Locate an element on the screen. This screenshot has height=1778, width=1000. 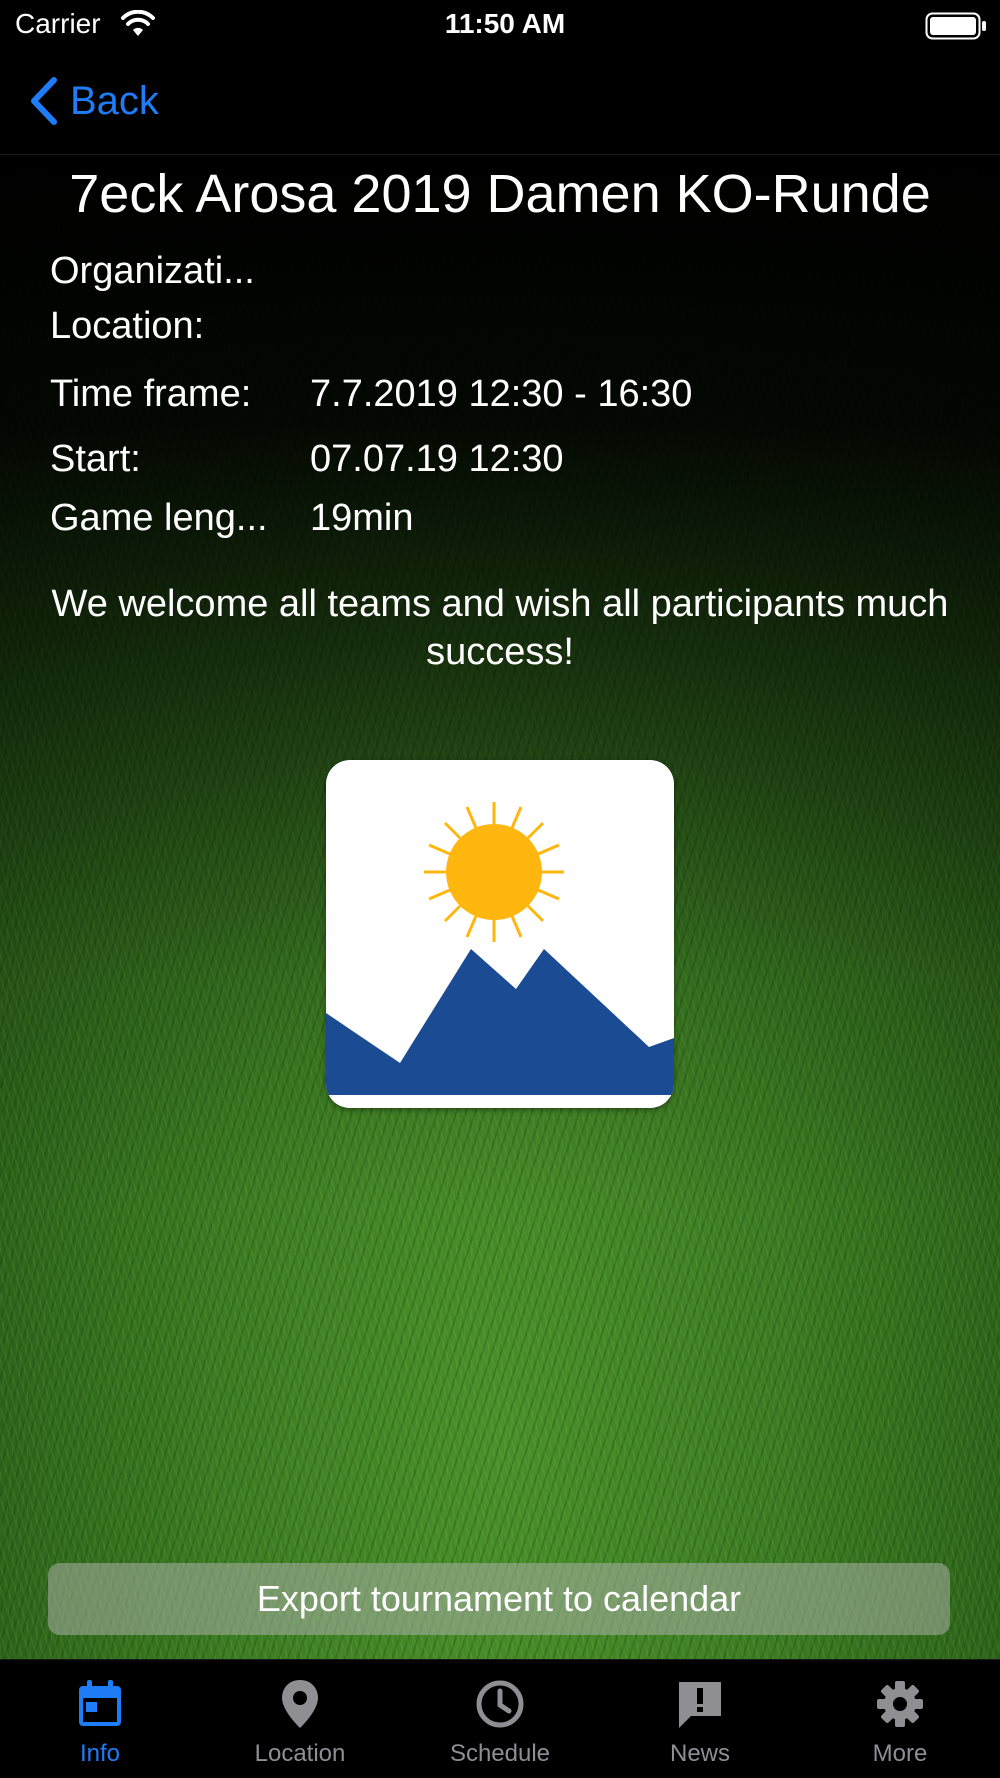
start-value: 07.07.19 12:30 is located at coordinates (437, 459).